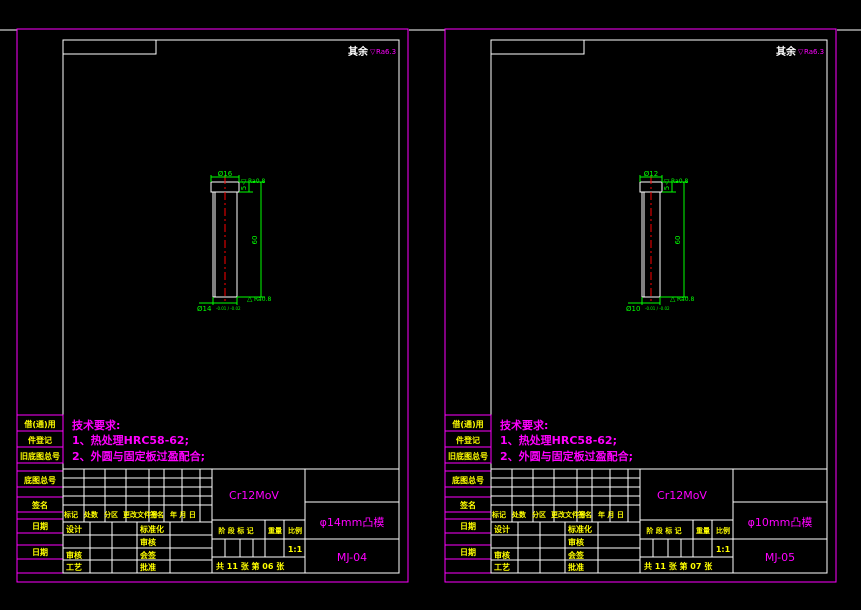 The width and height of the screenshot is (861, 610). What do you see at coordinates (780, 557) in the screenshot?
I see `drawing-number: MJ-05` at bounding box center [780, 557].